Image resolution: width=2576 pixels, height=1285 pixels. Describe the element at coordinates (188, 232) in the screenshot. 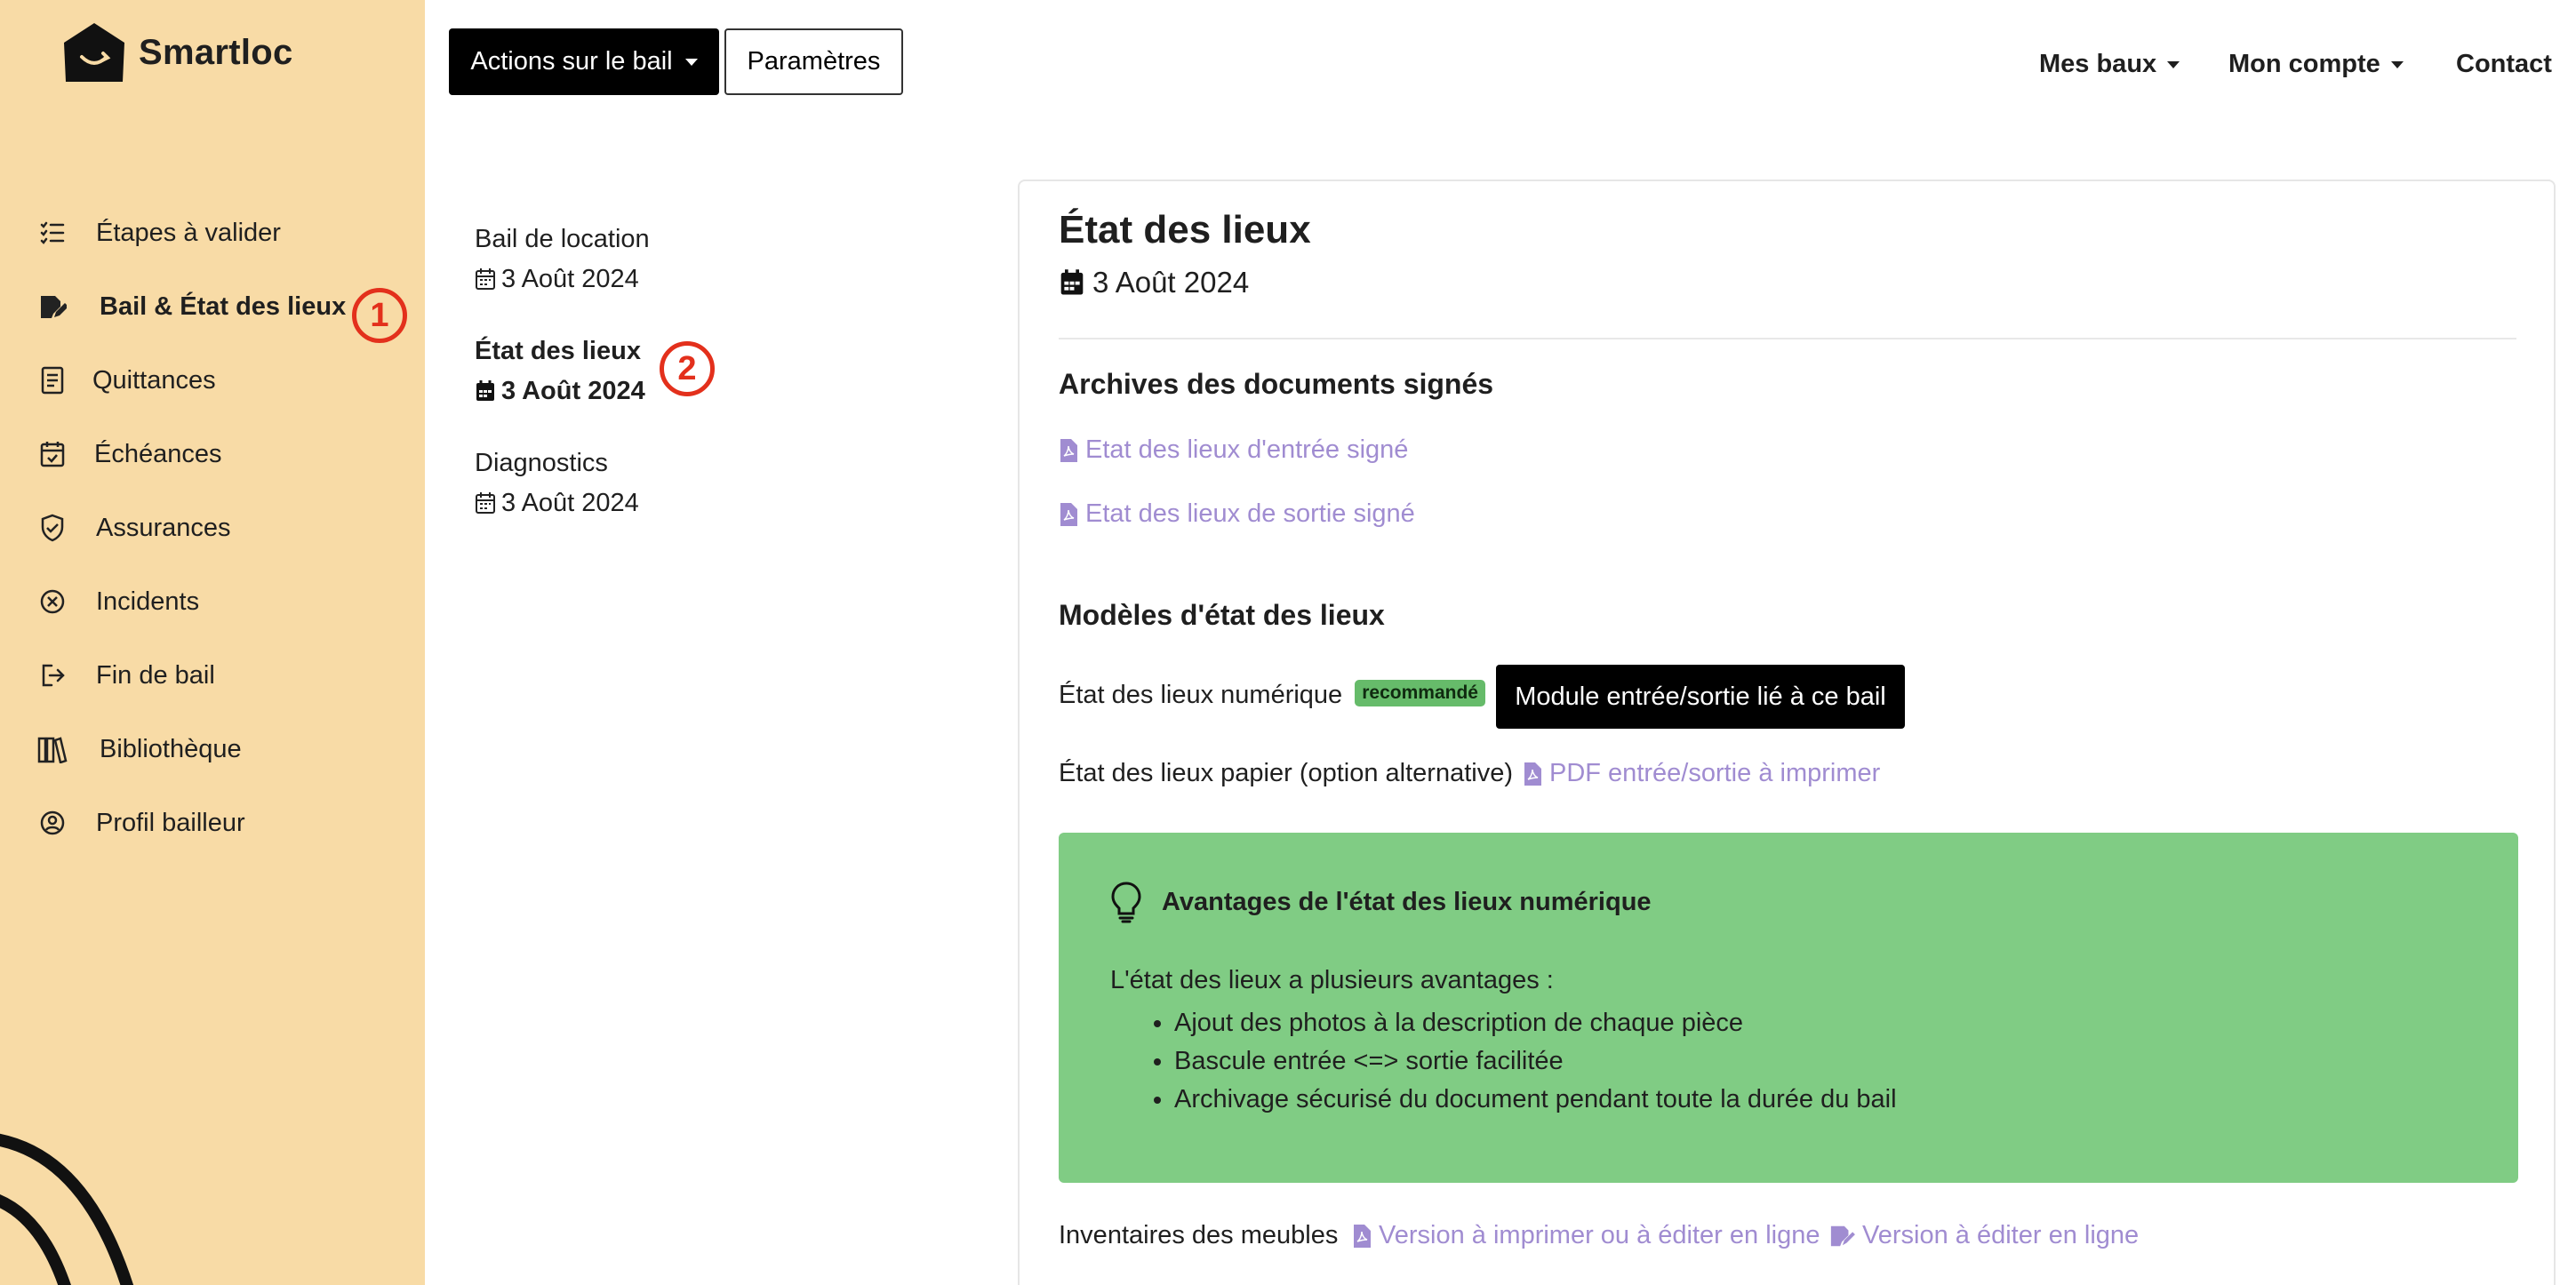

I see `sidebar-item-label: Étapes à valider` at that location.